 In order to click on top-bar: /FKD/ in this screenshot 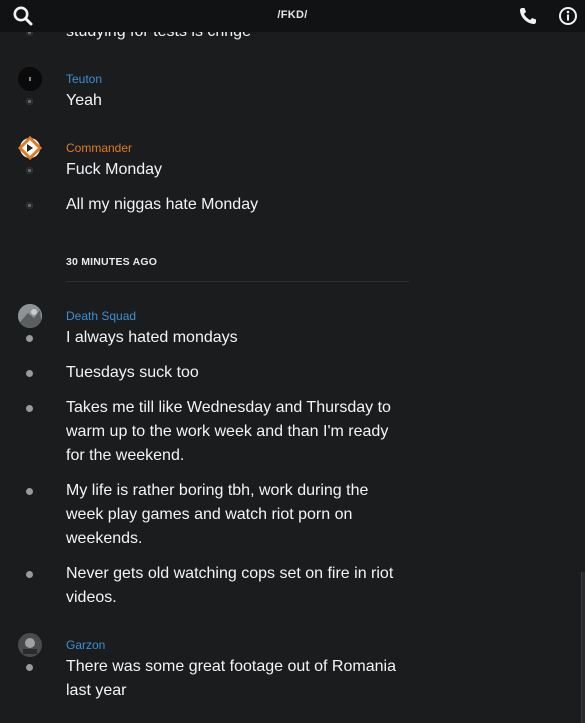, I will do `click(292, 16)`.